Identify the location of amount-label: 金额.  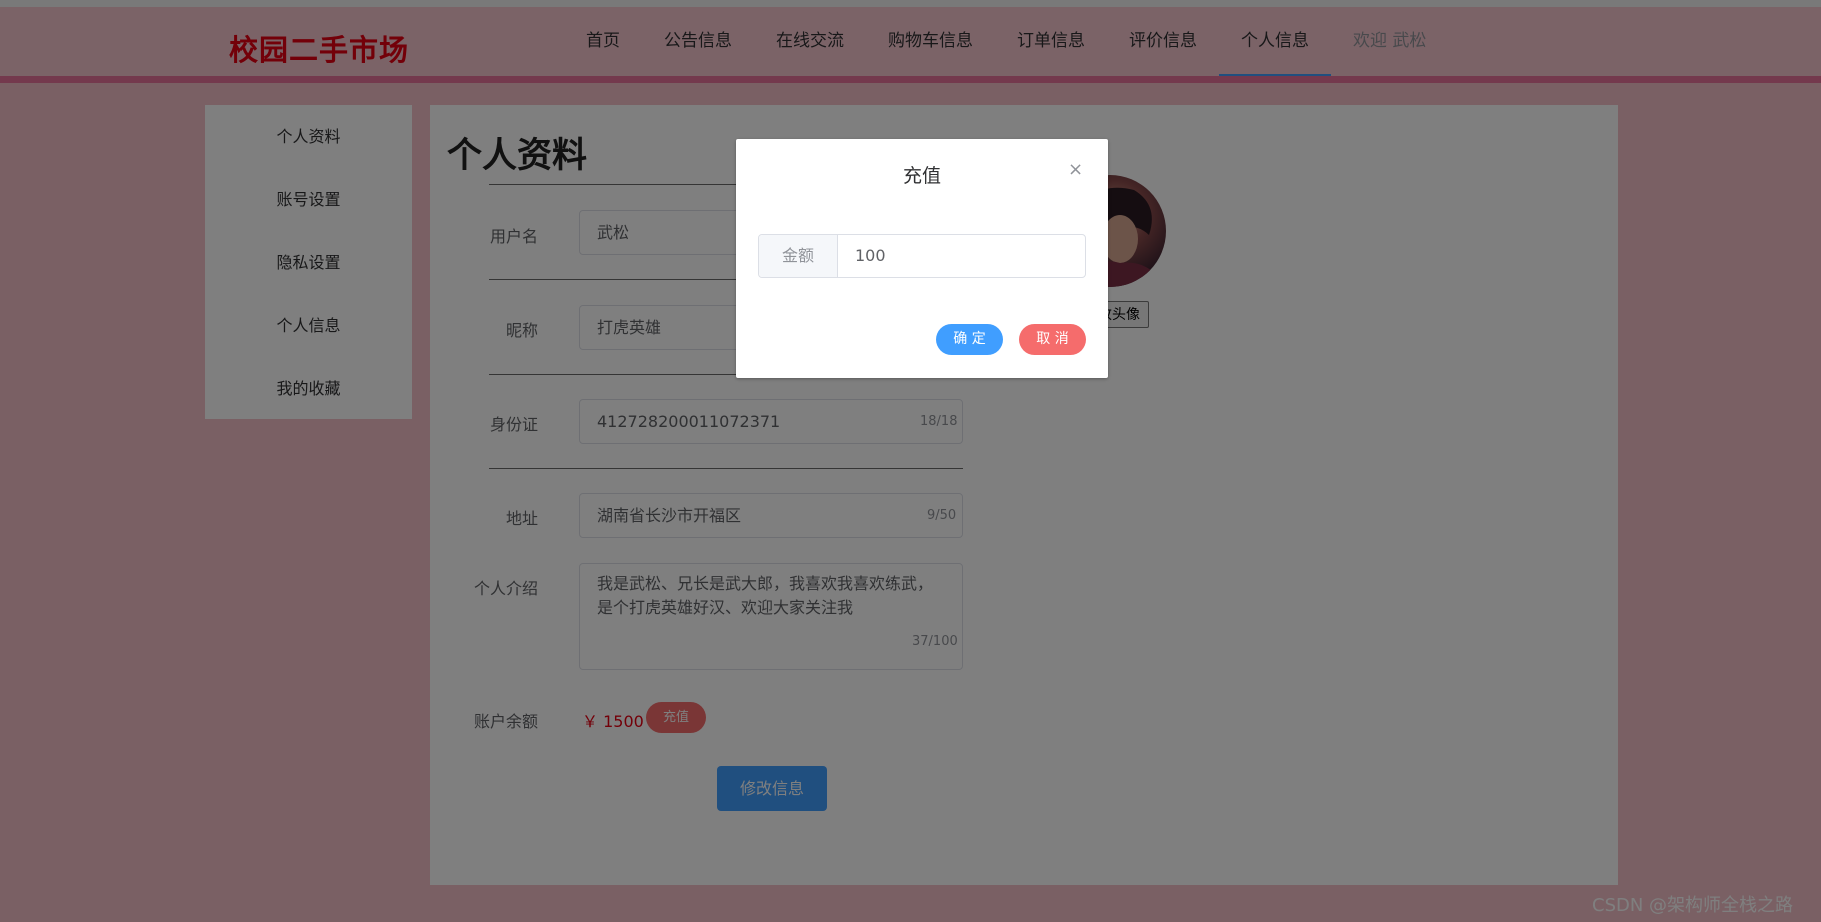
(798, 256).